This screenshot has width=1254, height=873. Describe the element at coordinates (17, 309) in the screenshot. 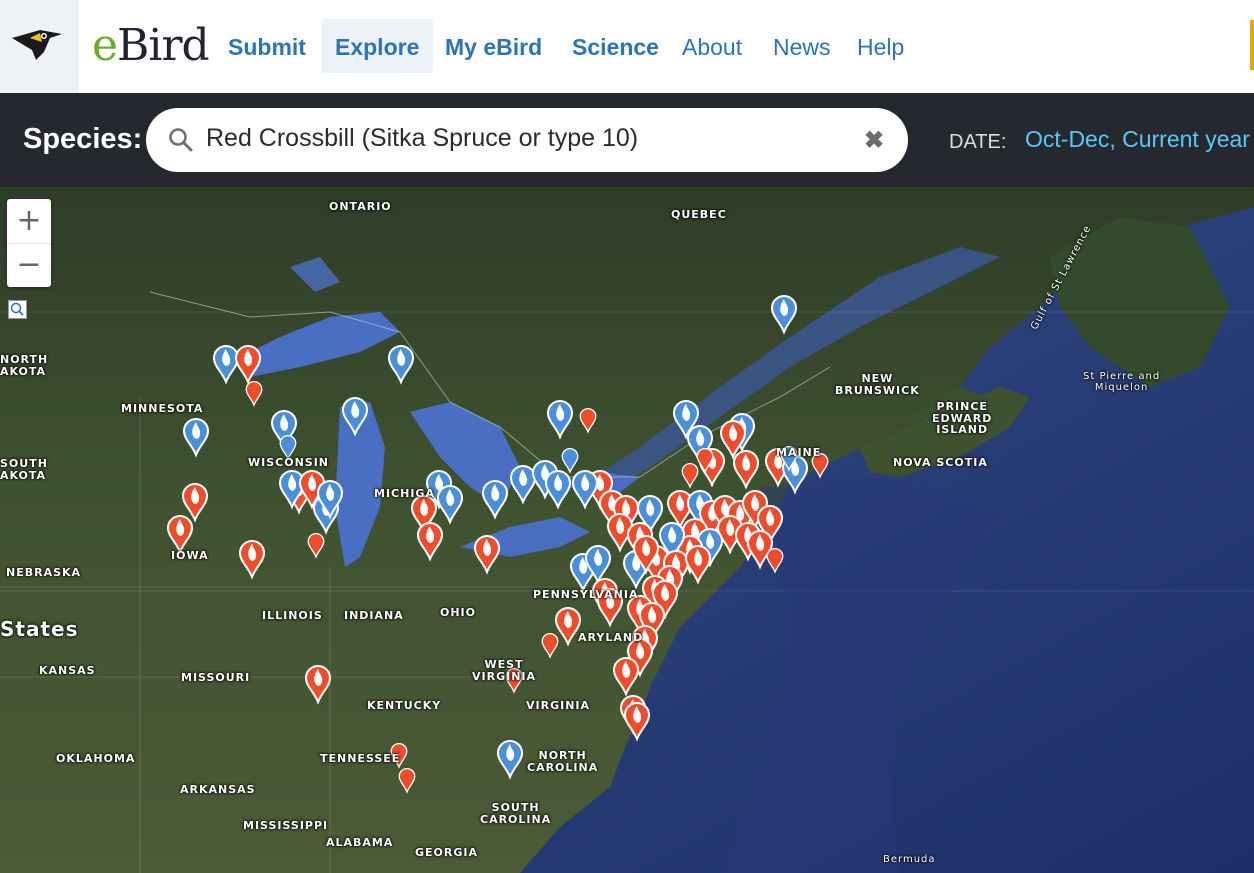

I see `zoom-to-area-icon` at that location.